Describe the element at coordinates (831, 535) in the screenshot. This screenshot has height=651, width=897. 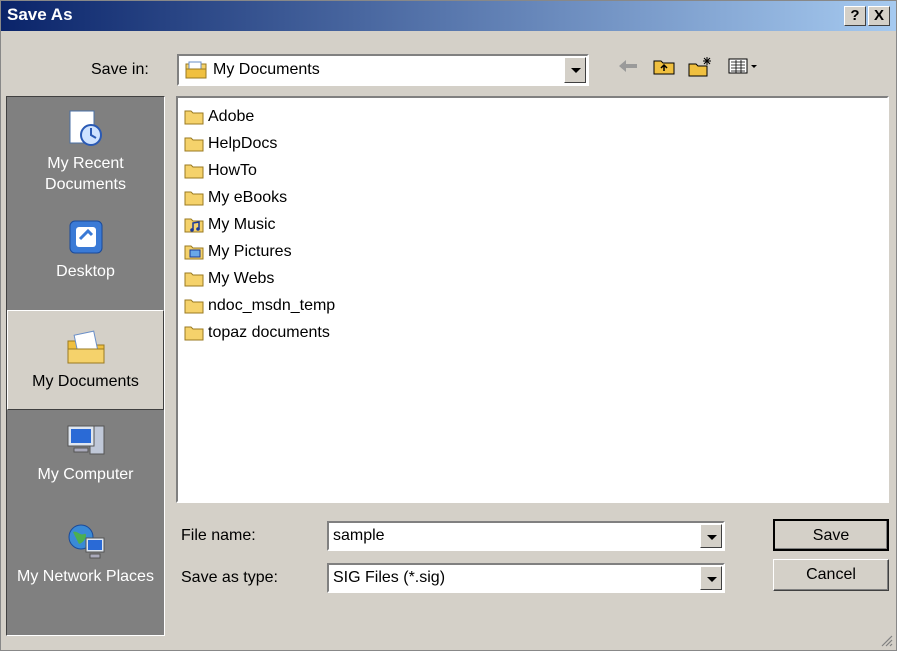
I see `save-button: Save` at that location.